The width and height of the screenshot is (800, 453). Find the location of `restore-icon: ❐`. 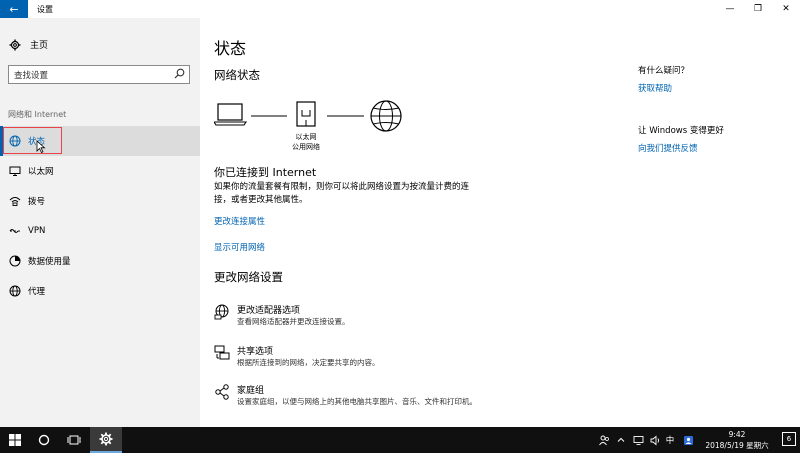

restore-icon: ❐ is located at coordinates (758, 9).